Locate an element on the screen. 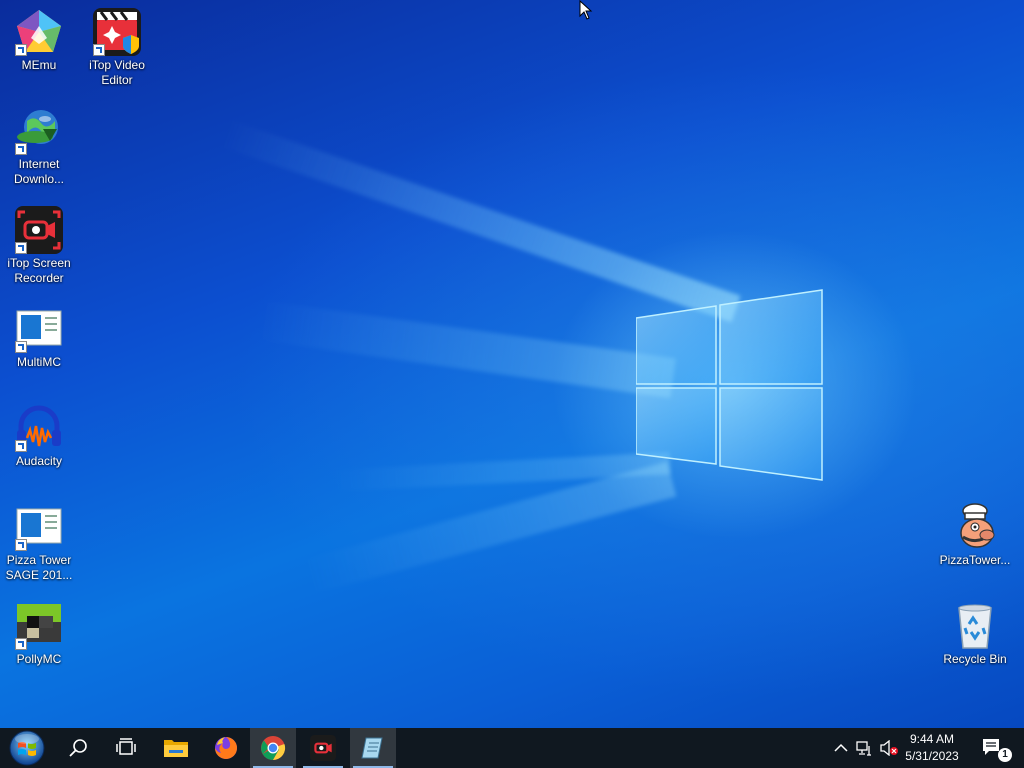 The height and width of the screenshot is (768, 1024). desktop-icon-multimc: MultiMC is located at coordinates (39, 337).